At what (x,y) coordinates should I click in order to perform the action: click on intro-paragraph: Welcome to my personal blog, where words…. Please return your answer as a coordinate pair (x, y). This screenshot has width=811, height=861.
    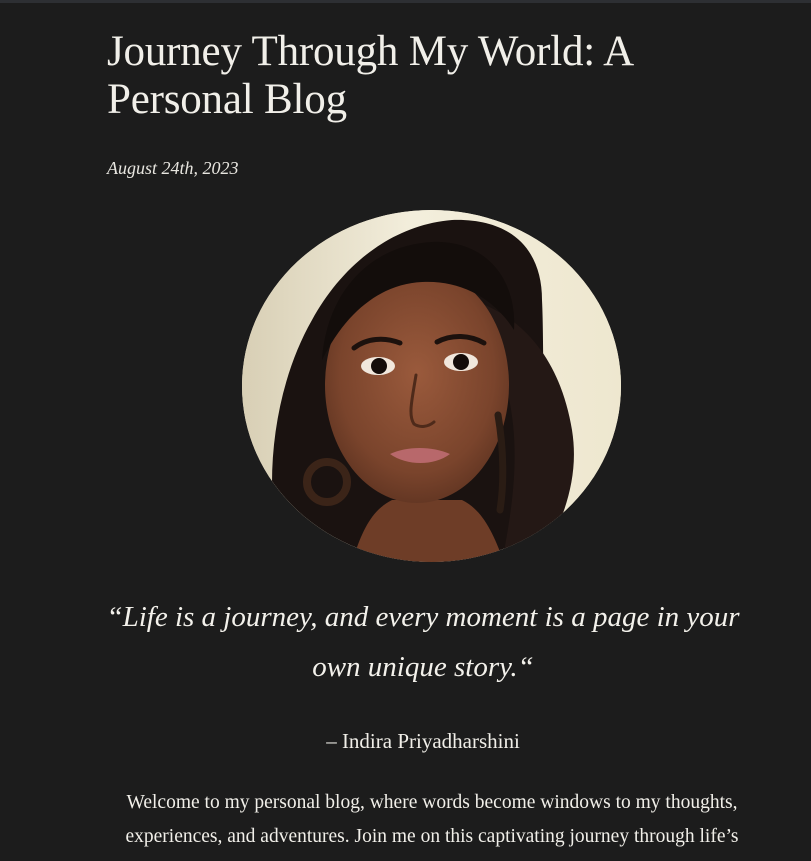
    Looking at the image, I should click on (432, 826).